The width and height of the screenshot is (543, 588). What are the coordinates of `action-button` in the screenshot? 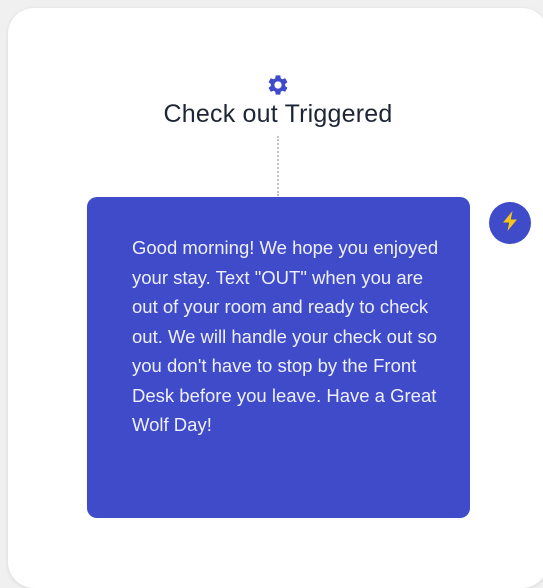 It's located at (510, 223).